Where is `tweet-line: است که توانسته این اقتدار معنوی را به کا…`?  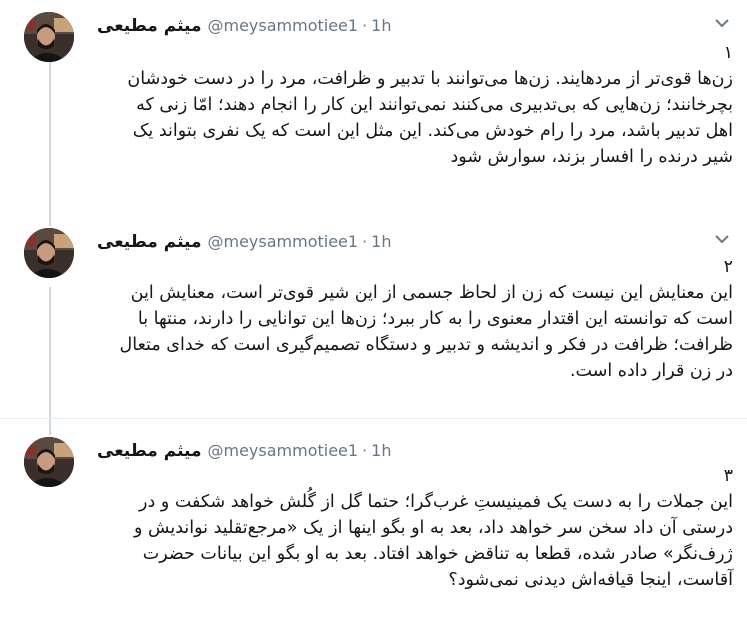
tweet-line: است که توانسته این اقتدار معنوی را به کا… is located at coordinates (435, 319).